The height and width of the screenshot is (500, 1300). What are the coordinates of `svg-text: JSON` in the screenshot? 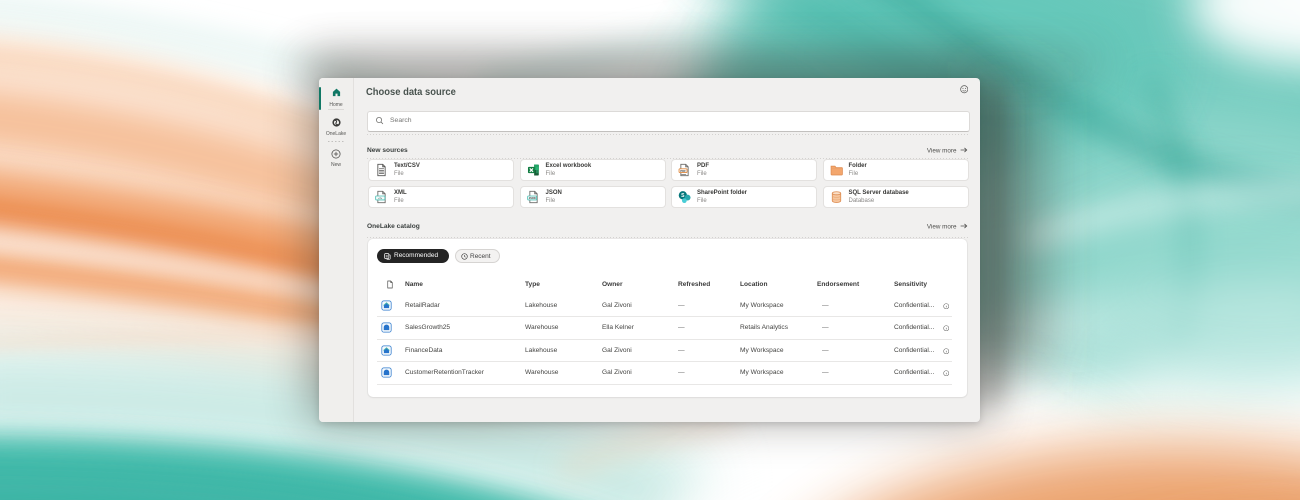 It's located at (531, 198).